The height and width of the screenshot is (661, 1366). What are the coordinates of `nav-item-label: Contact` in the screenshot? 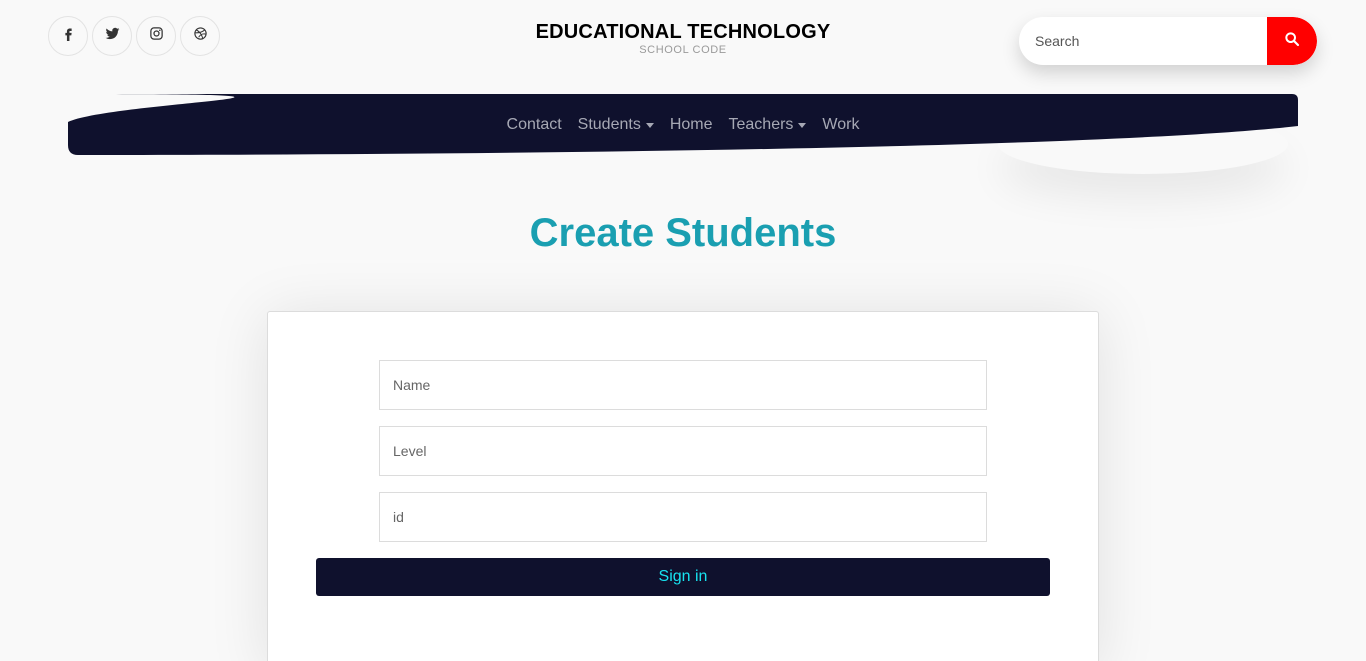 It's located at (534, 124).